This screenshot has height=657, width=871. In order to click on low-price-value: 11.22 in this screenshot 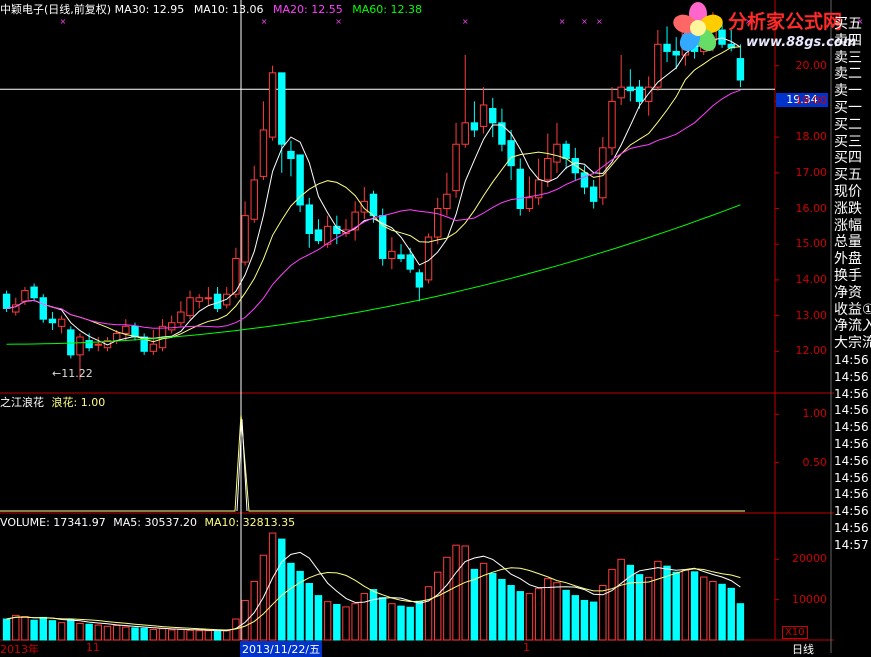, I will do `click(77, 373)`.